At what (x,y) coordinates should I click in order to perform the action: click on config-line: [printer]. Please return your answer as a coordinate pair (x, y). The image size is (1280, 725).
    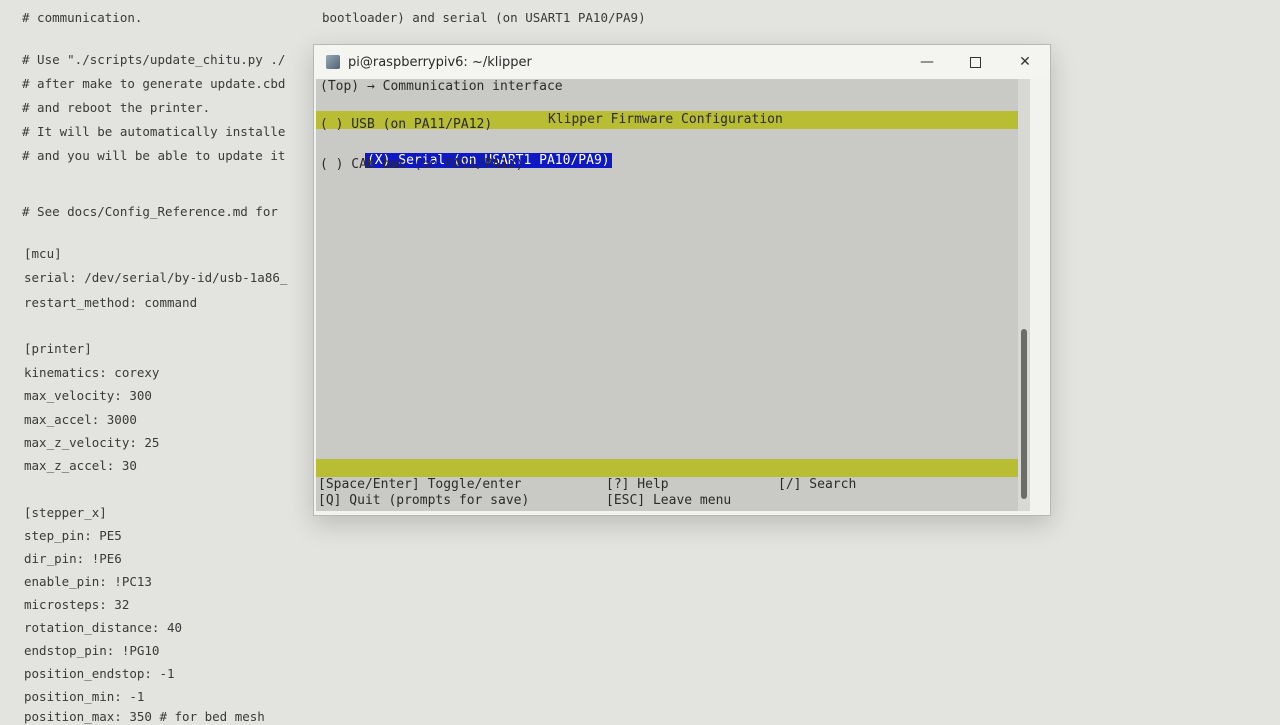
    Looking at the image, I should click on (58, 348).